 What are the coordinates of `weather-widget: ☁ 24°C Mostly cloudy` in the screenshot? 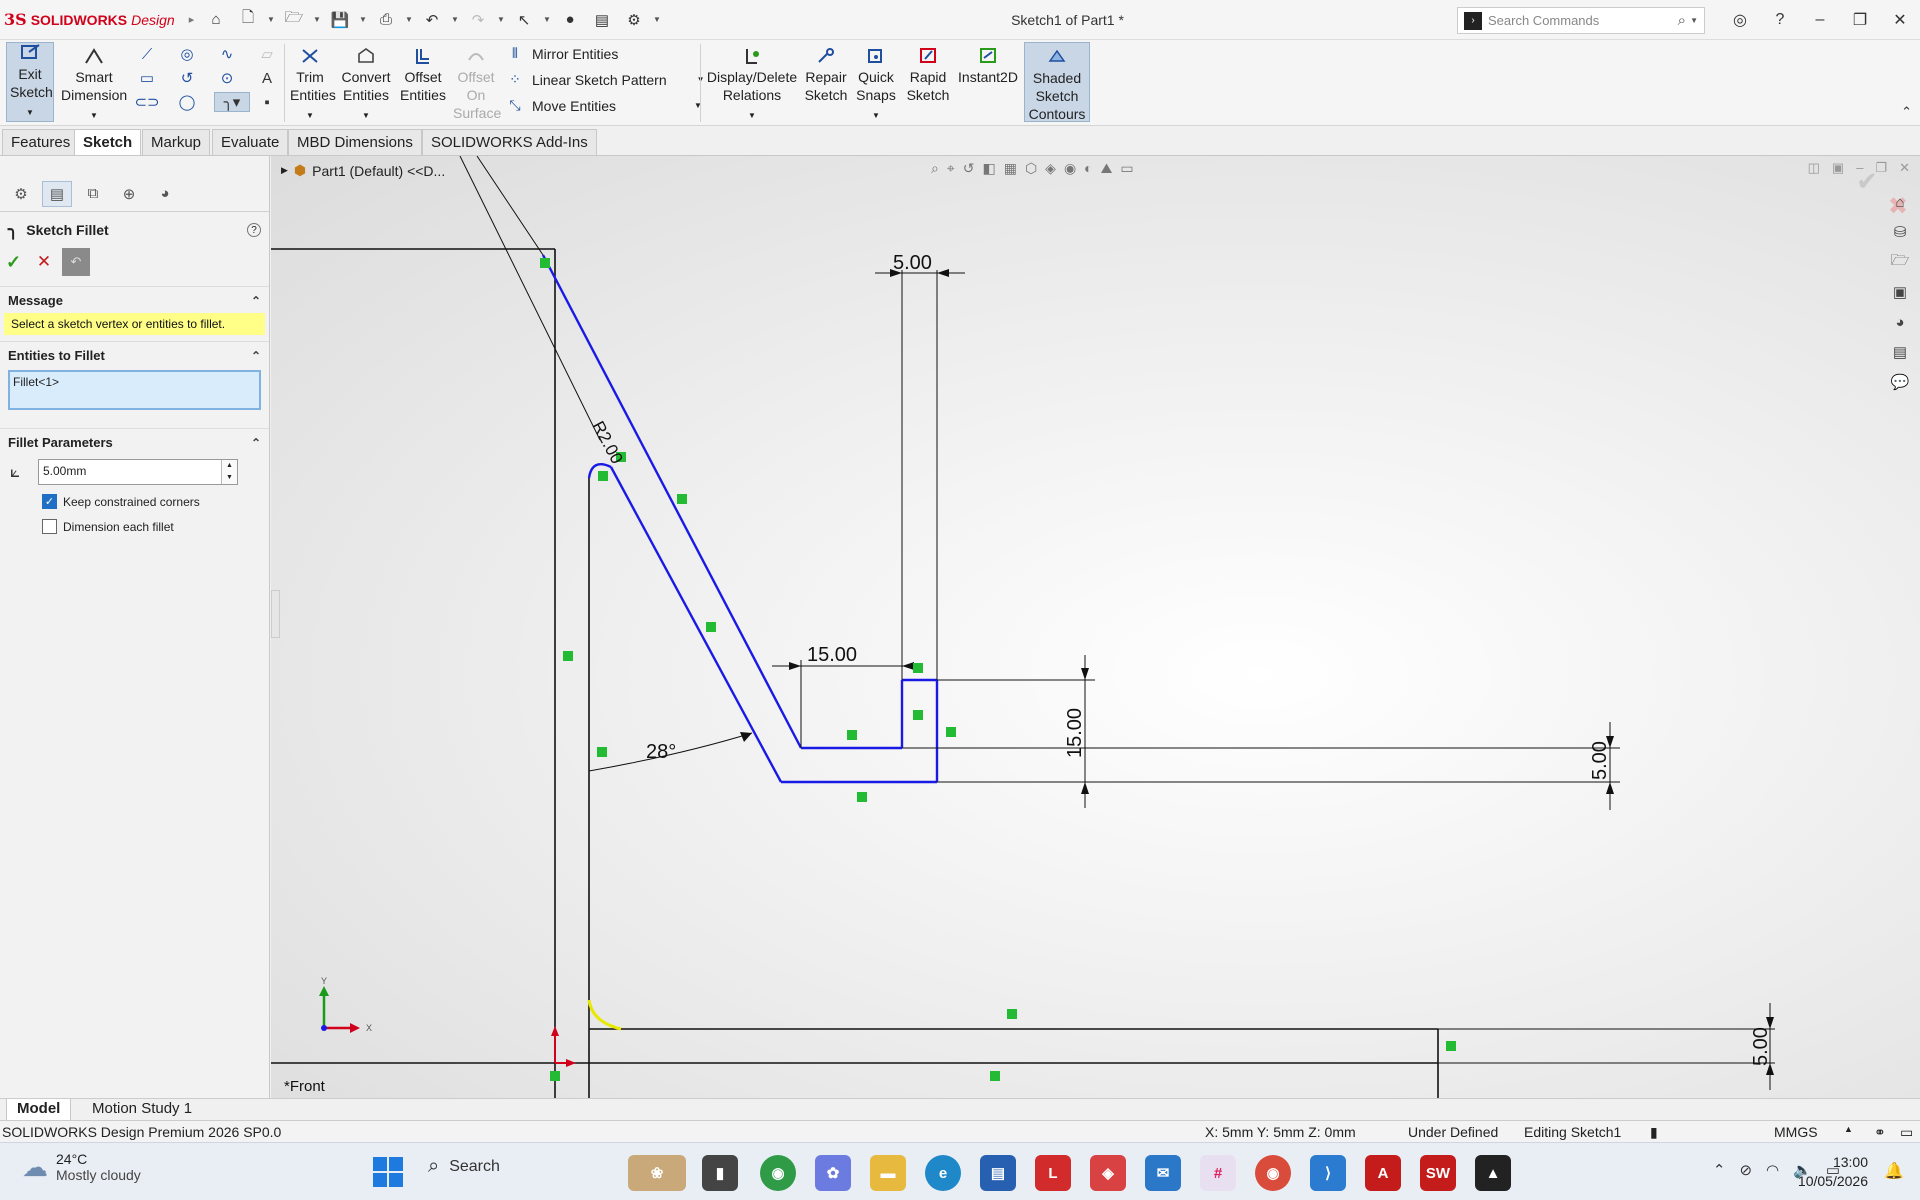 It's located at (81, 1167).